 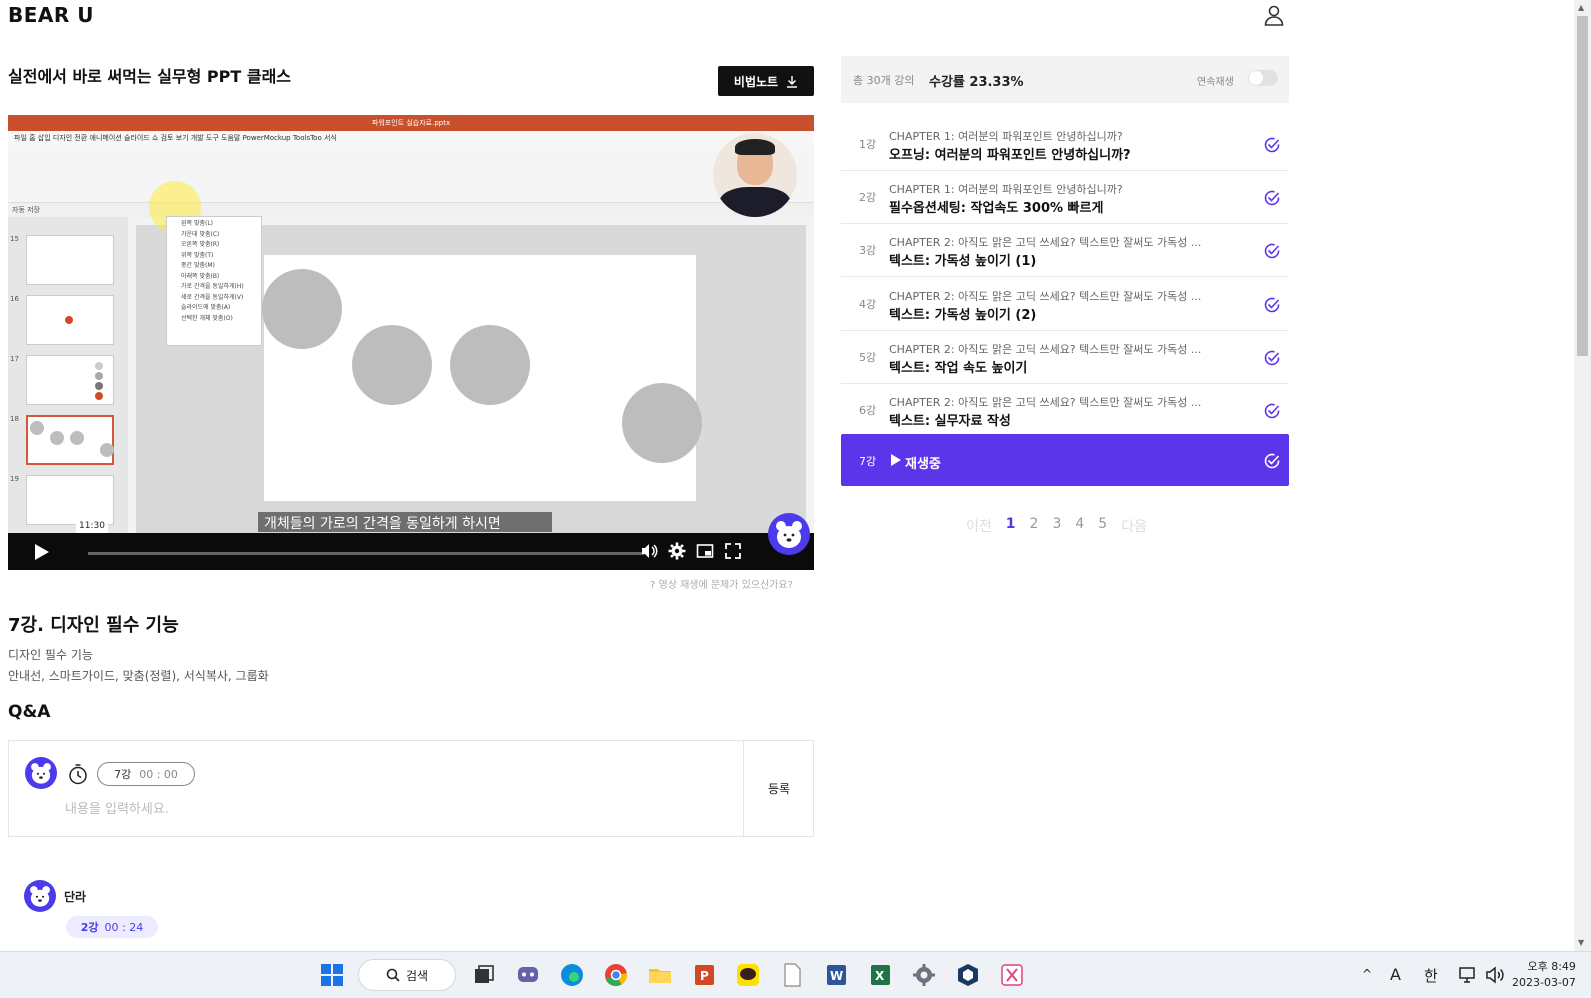 I want to click on powerpoint-icon: P, so click(x=704, y=975).